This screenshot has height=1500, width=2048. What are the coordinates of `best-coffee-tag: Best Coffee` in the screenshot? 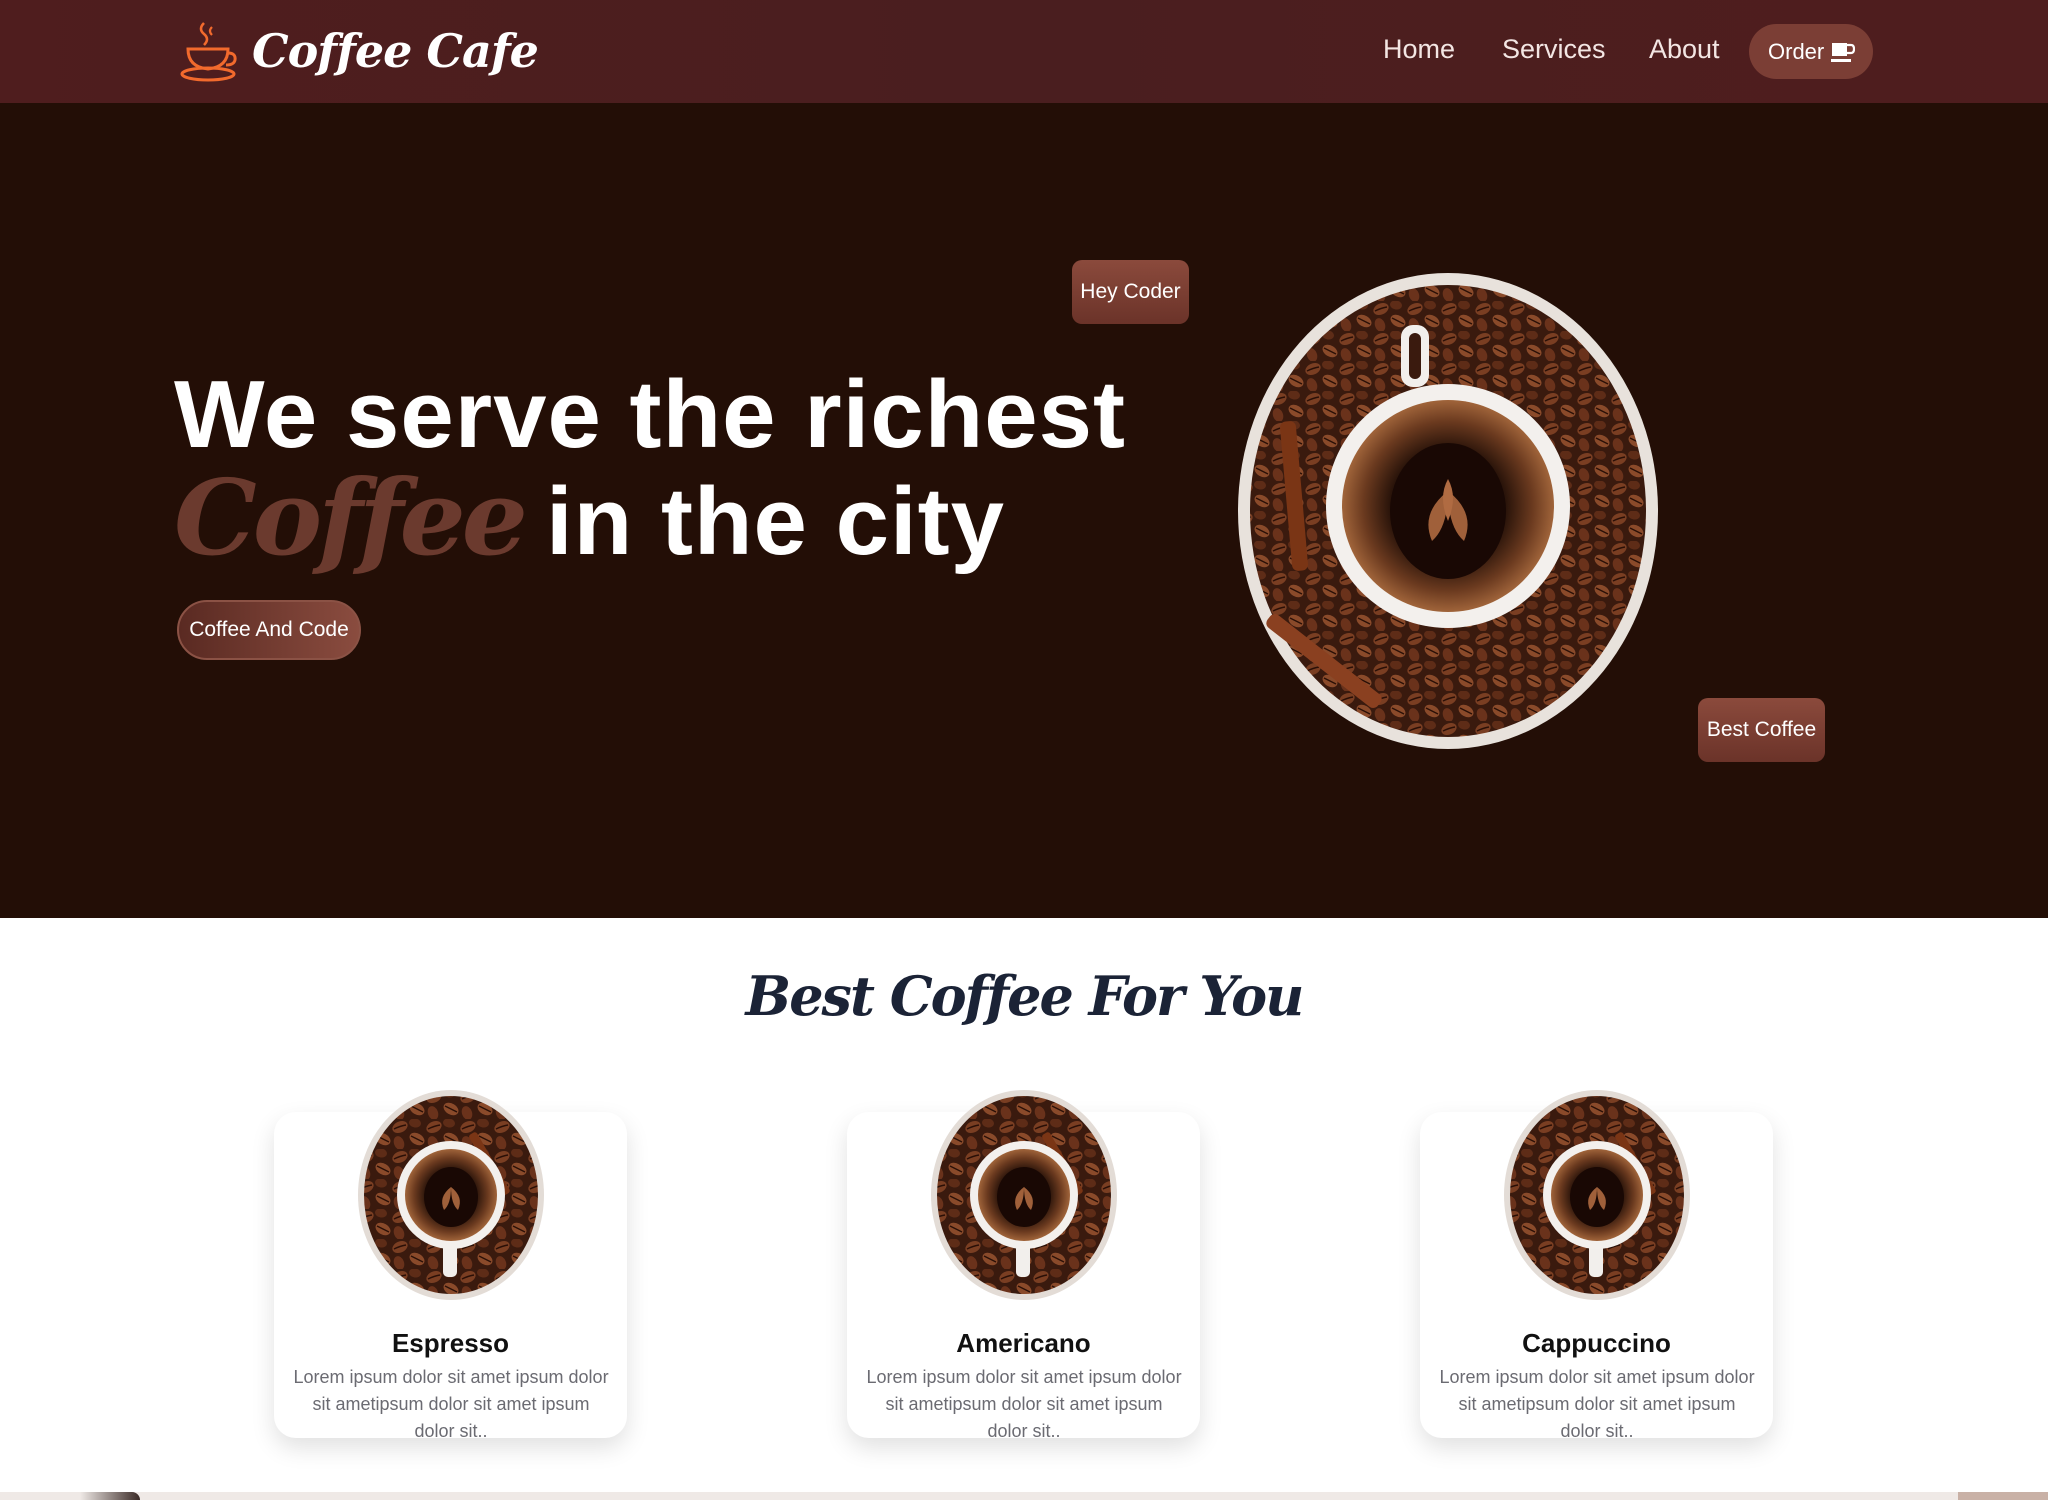 It's located at (1761, 730).